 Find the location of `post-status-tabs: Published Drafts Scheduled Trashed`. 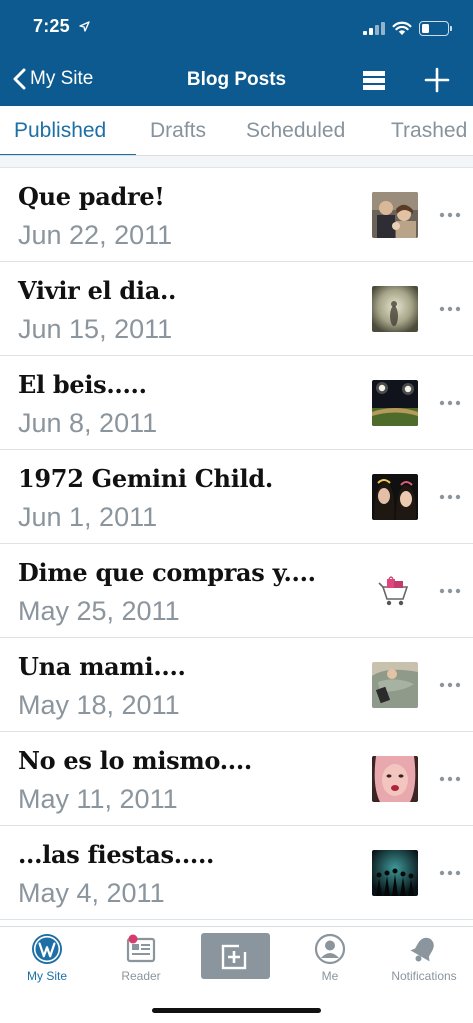

post-status-tabs: Published Drafts Scheduled Trashed is located at coordinates (236, 131).